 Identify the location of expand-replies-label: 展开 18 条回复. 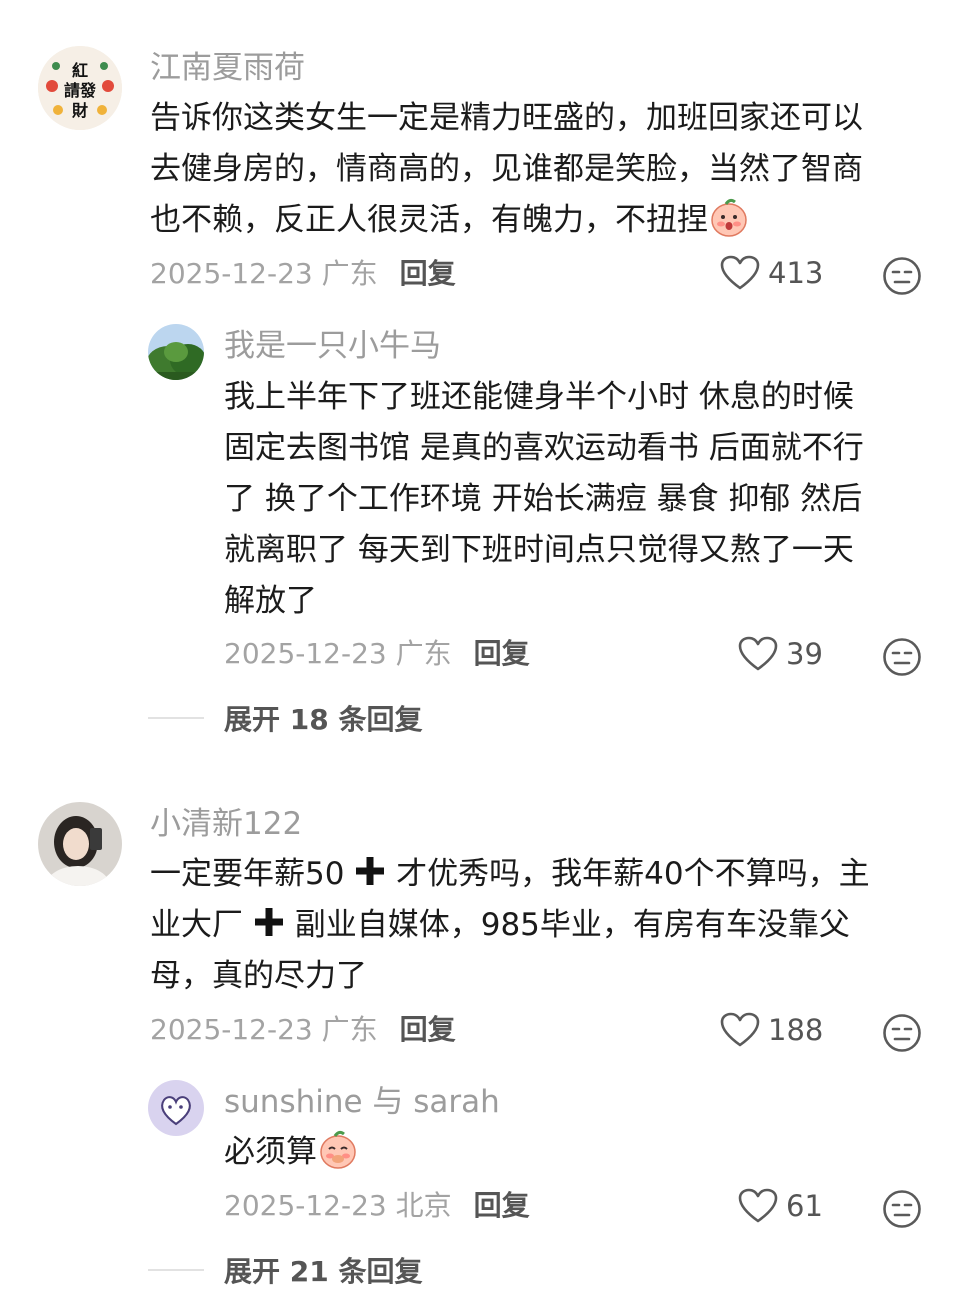
(323, 719).